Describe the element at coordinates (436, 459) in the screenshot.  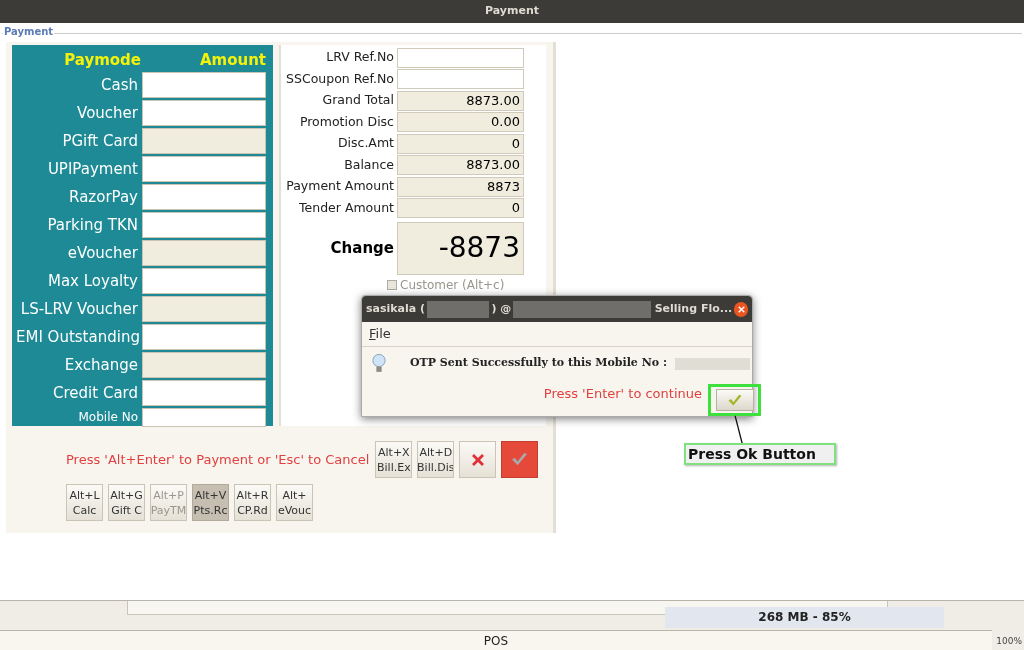
I see `shortcut-button: Alt+D Bill.Dis` at that location.